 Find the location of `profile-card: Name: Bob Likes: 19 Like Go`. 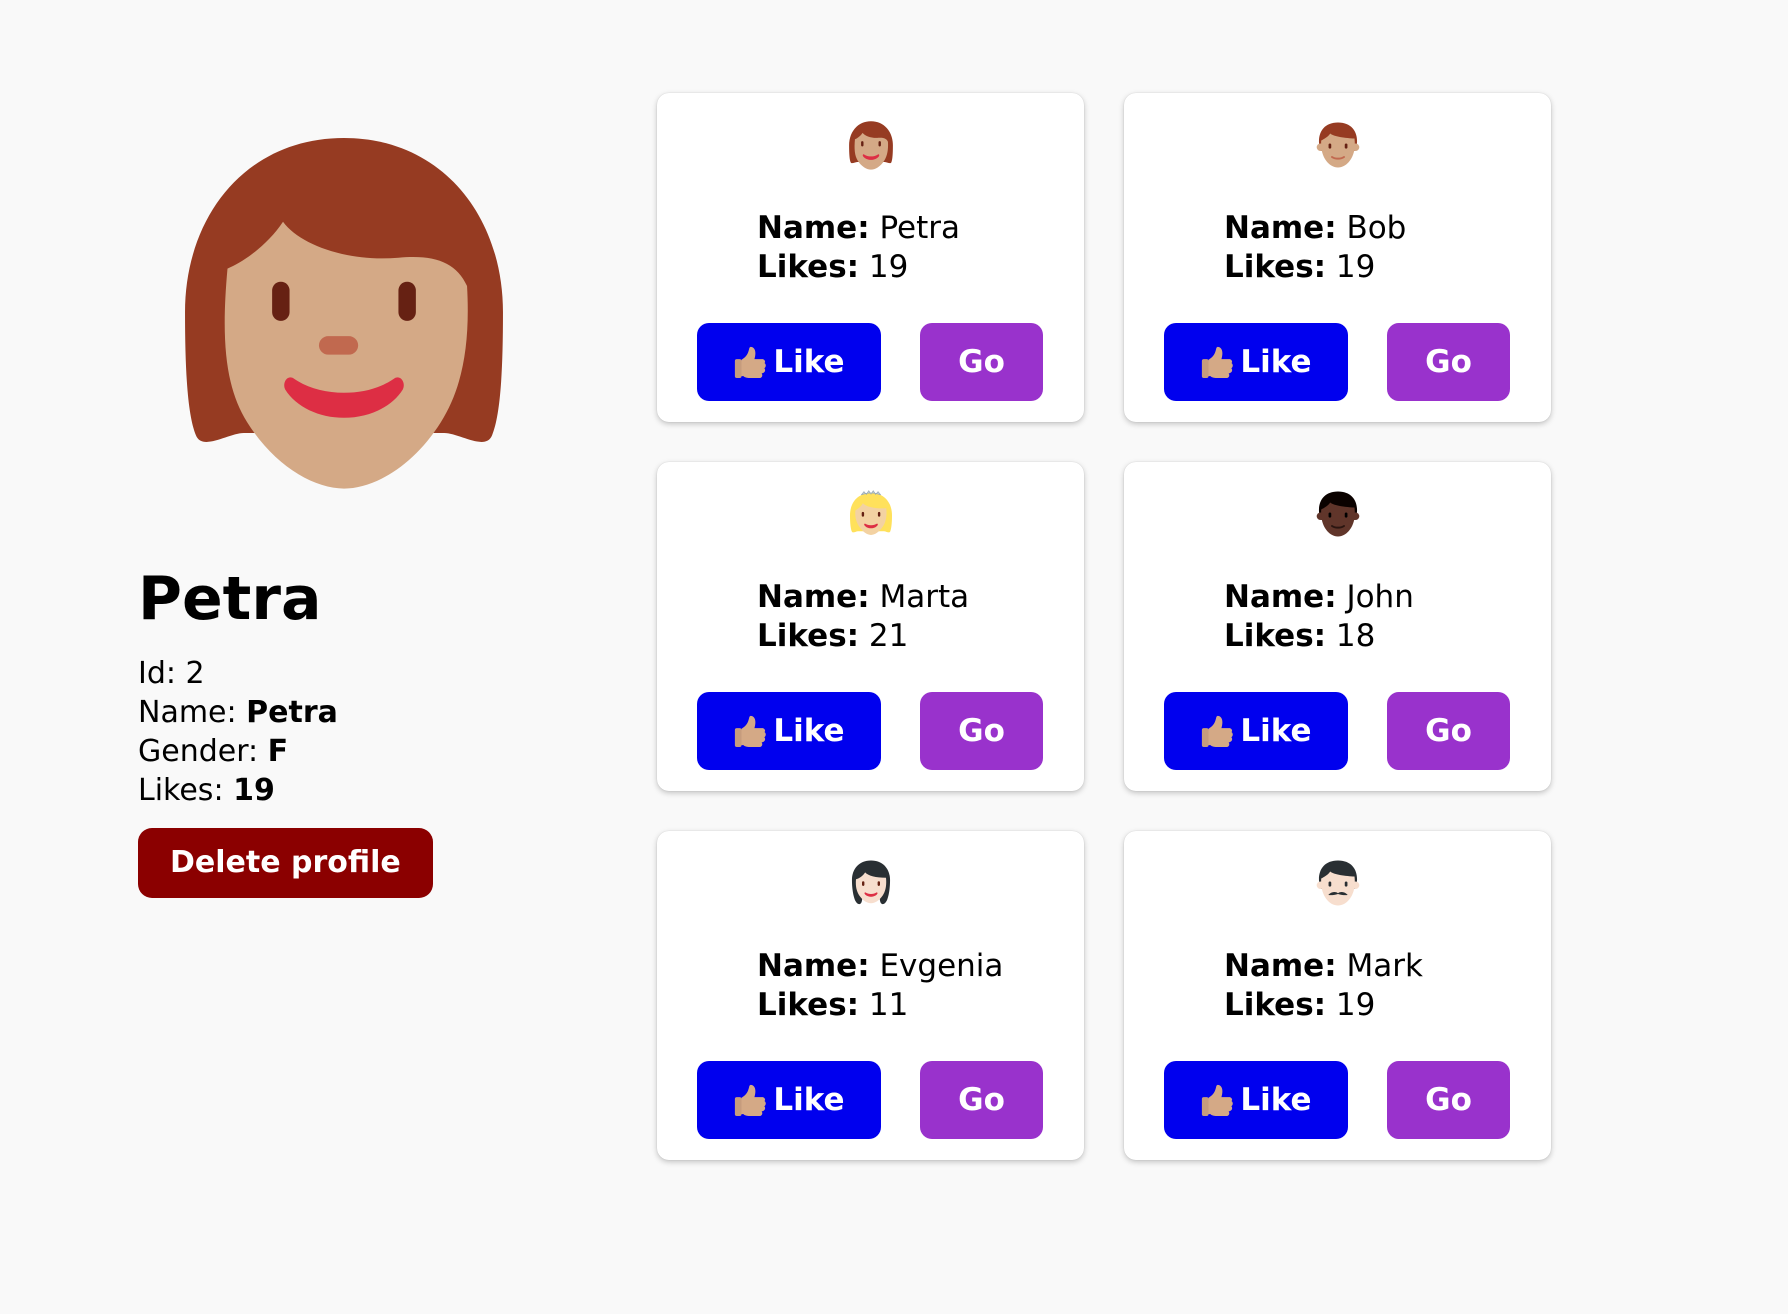

profile-card: Name: Bob Likes: 19 Like Go is located at coordinates (1337, 257).